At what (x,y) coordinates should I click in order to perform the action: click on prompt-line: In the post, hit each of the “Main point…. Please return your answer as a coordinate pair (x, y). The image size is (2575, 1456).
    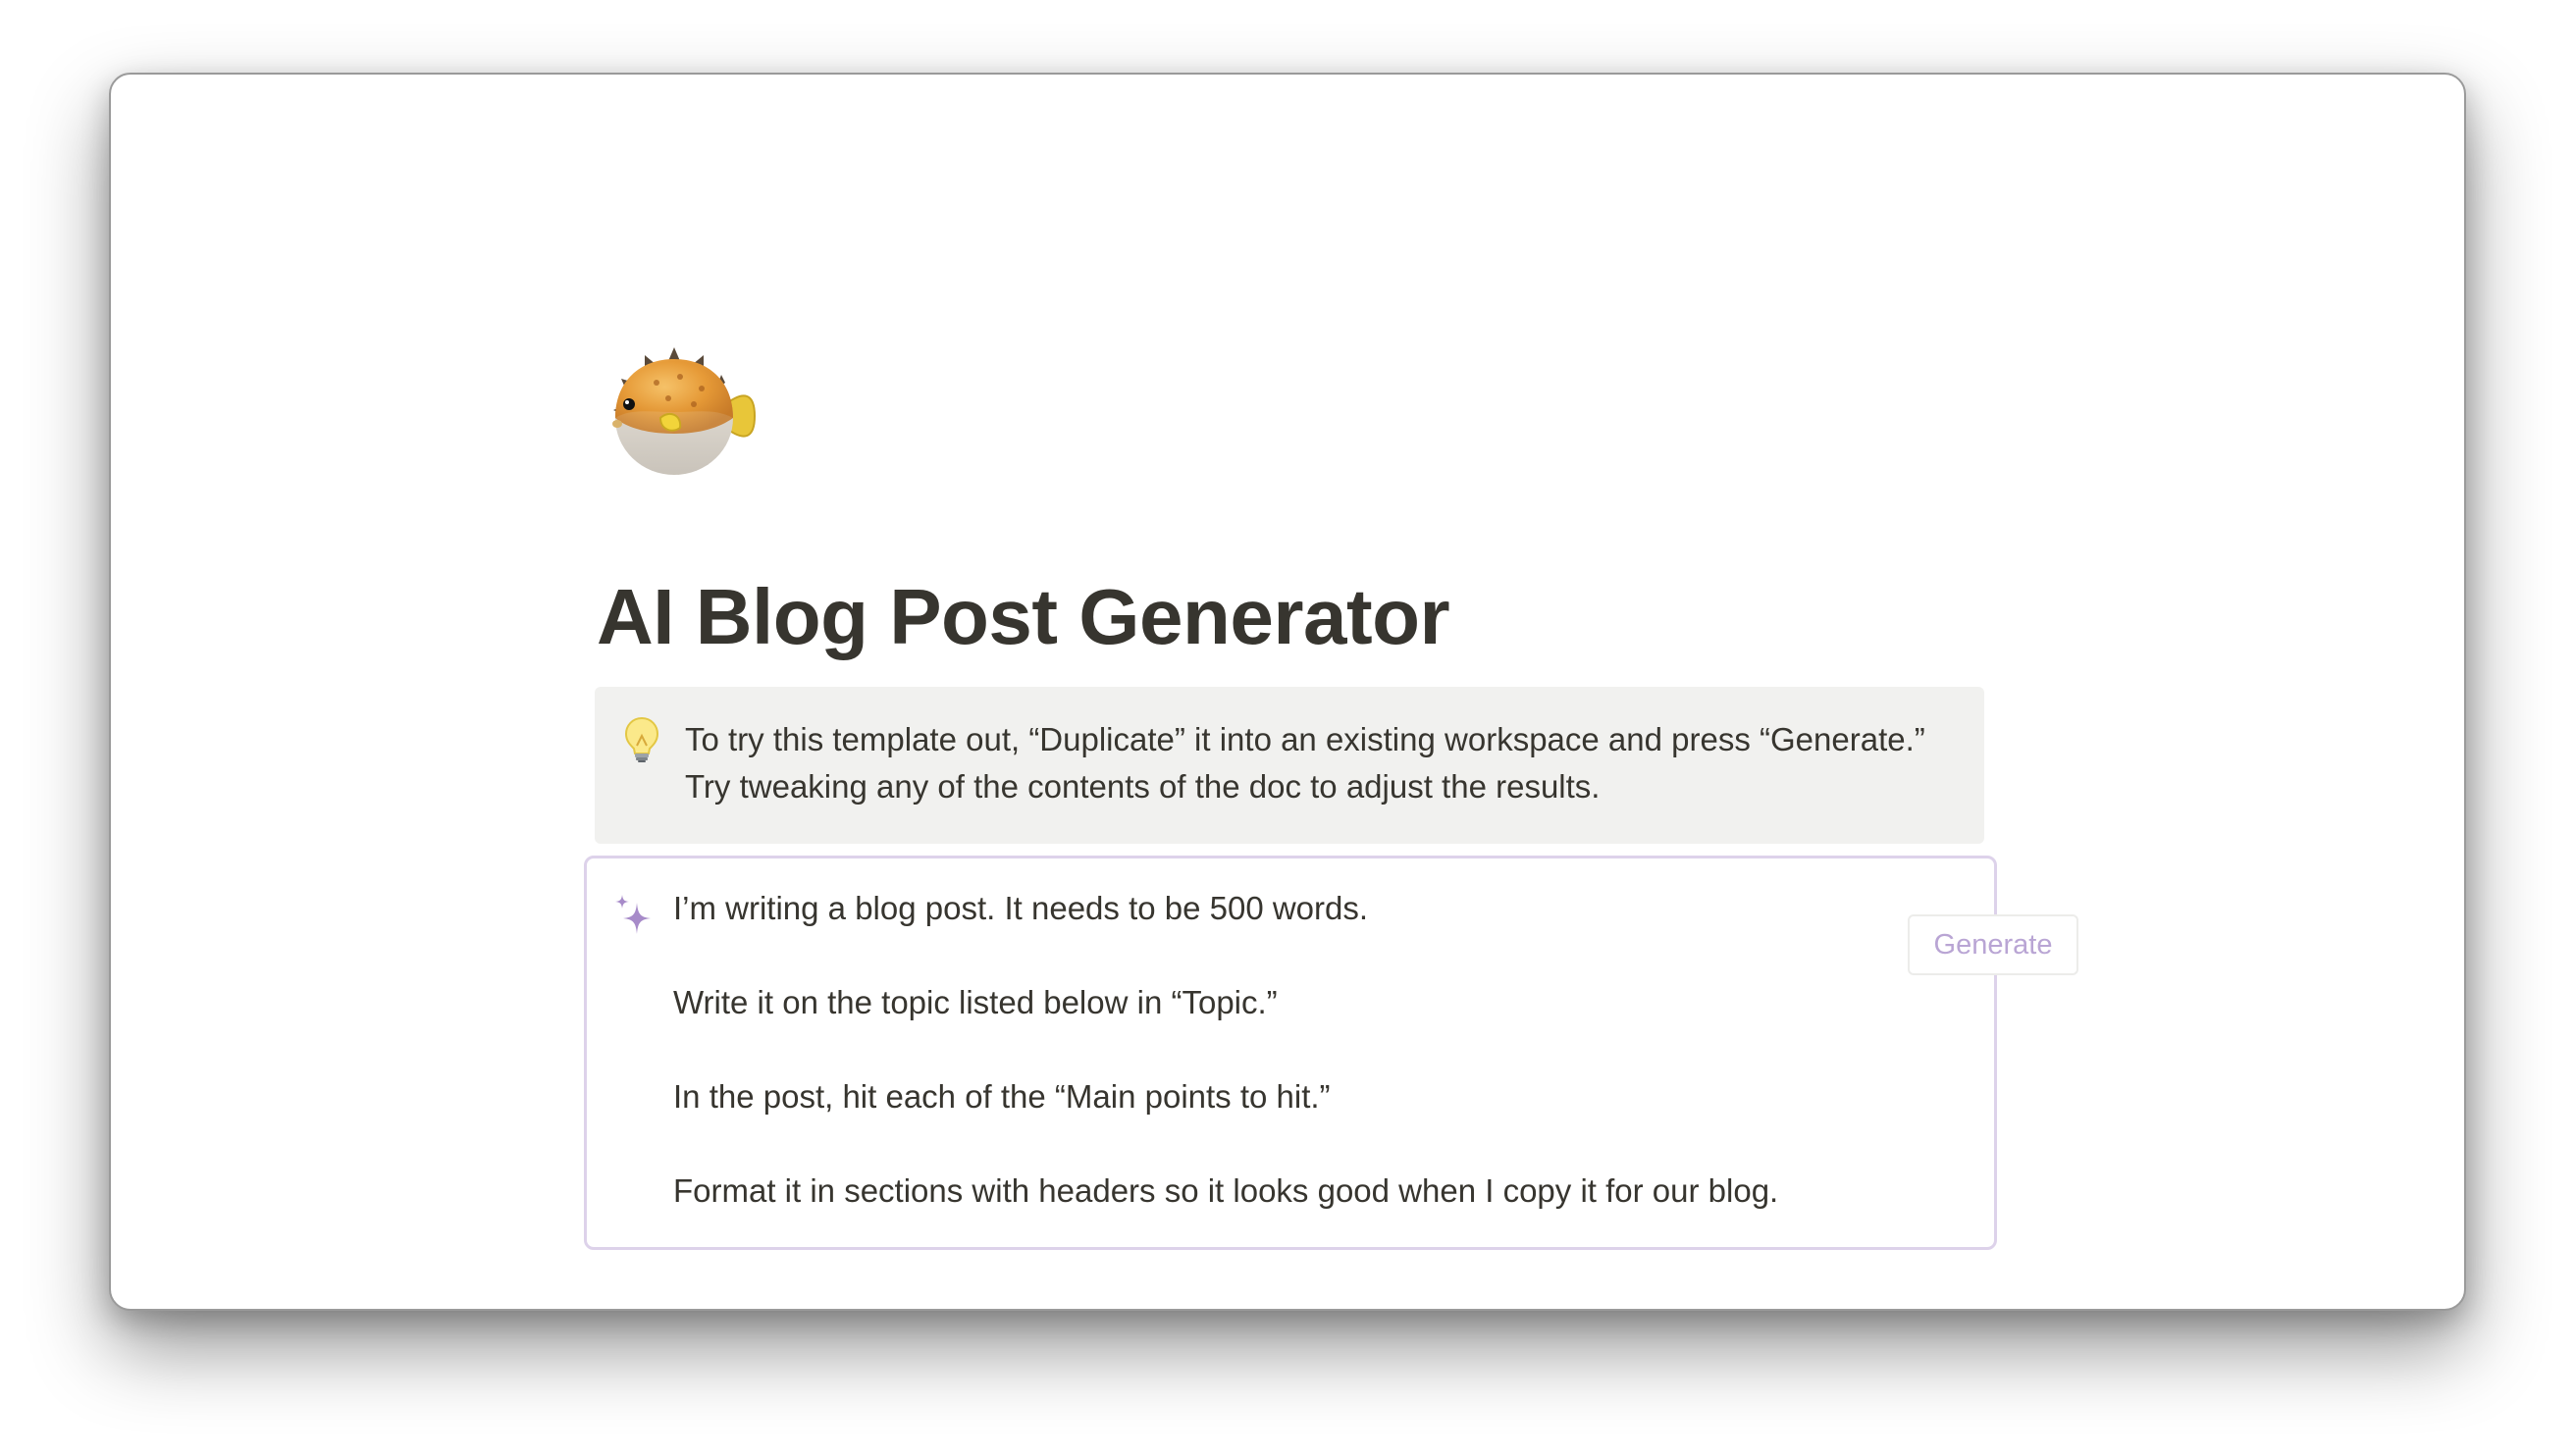
    Looking at the image, I should click on (1002, 1096).